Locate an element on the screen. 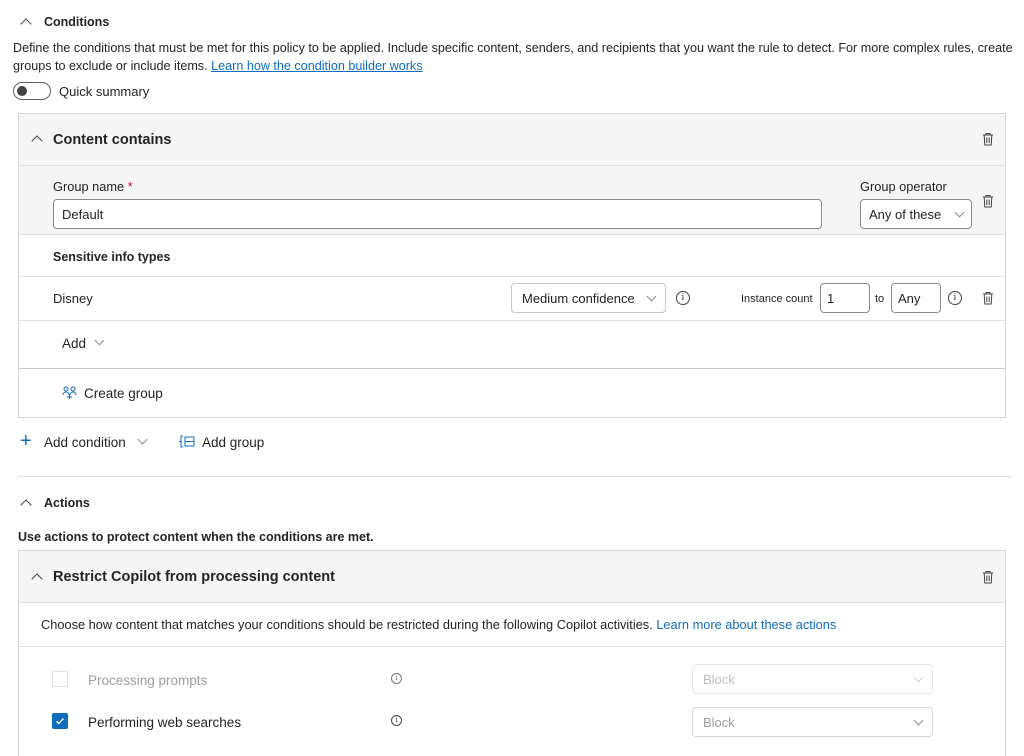 Image resolution: width=1024 pixels, height=756 pixels. group-name-value: Default is located at coordinates (83, 214).